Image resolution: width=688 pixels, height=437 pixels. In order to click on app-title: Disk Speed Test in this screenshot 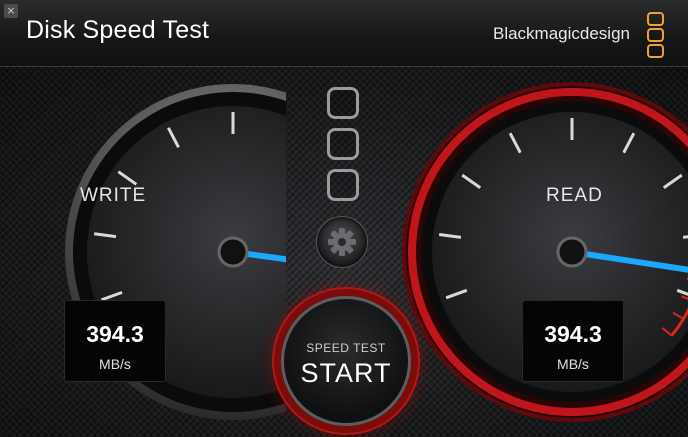, I will do `click(118, 30)`.